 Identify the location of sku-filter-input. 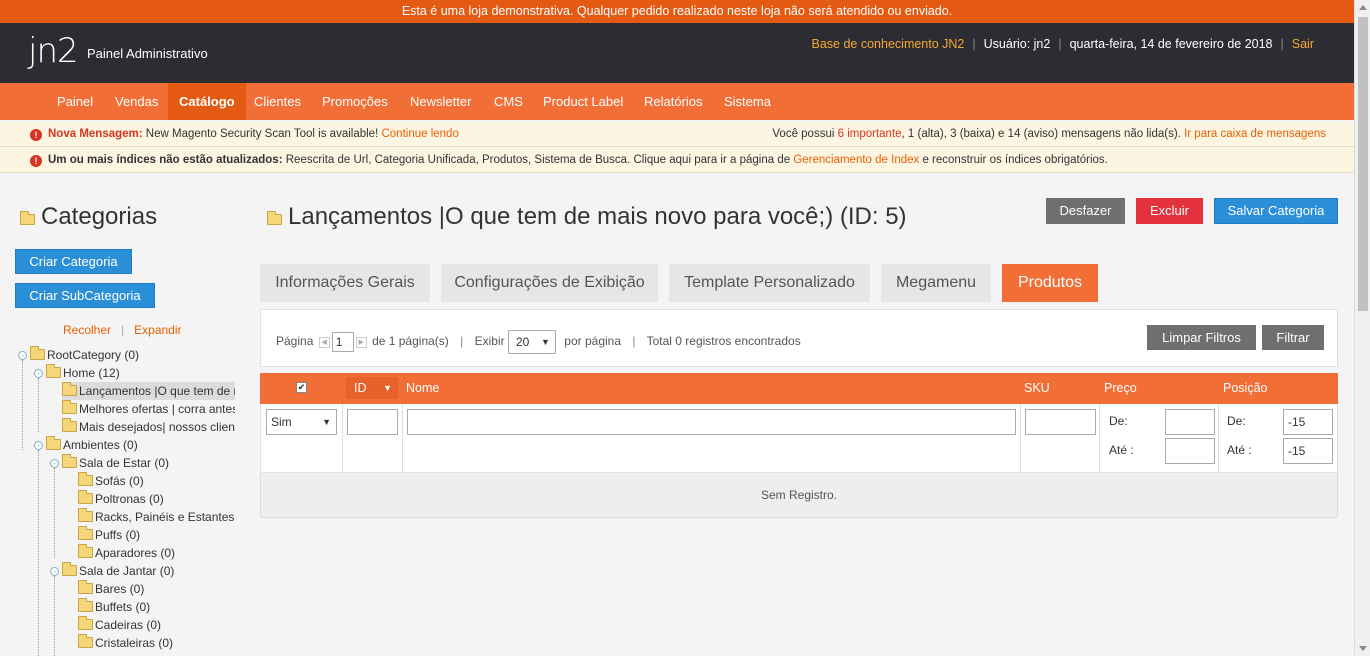
(1060, 422).